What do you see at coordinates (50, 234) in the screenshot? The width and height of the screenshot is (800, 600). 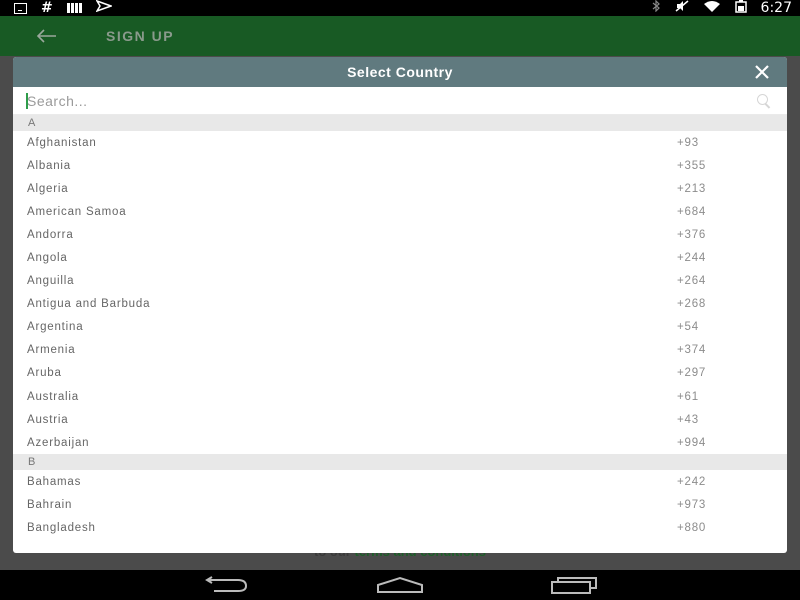 I see `country-name: Andorra` at bounding box center [50, 234].